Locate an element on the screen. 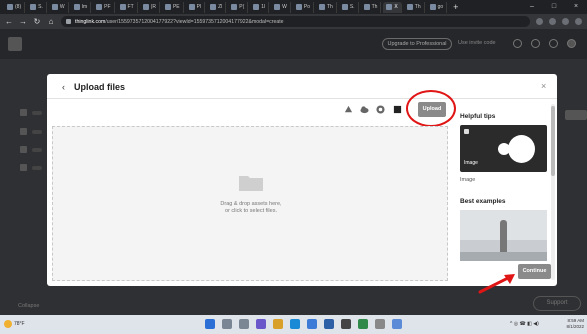  annotation-arrow-icon is located at coordinates (496, 284).